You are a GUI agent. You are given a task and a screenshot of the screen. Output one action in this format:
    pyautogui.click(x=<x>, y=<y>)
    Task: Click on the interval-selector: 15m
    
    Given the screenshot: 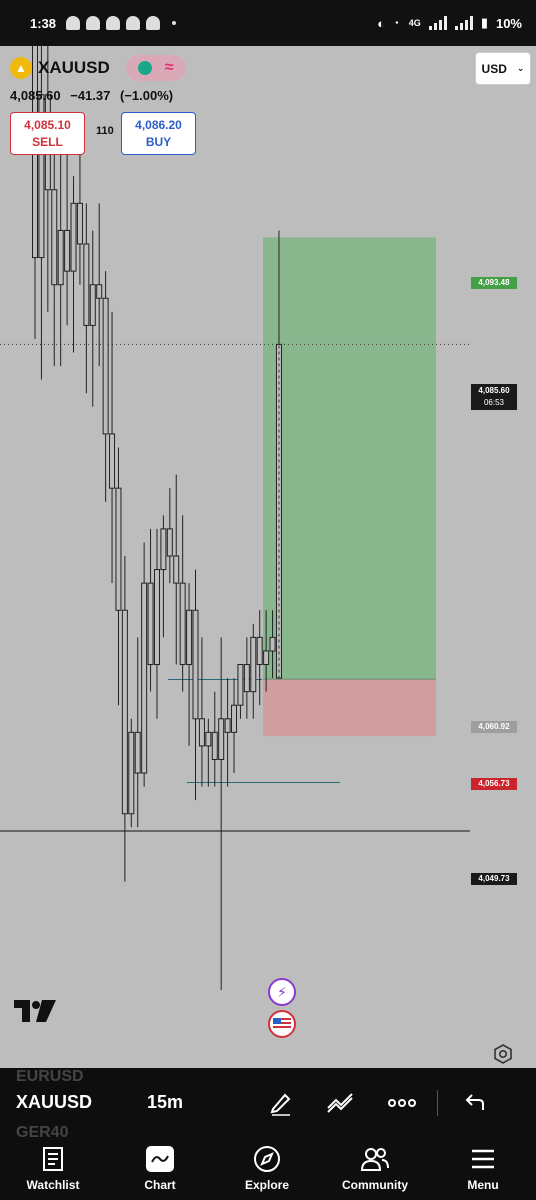 What is the action you would take?
    pyautogui.click(x=165, y=1102)
    